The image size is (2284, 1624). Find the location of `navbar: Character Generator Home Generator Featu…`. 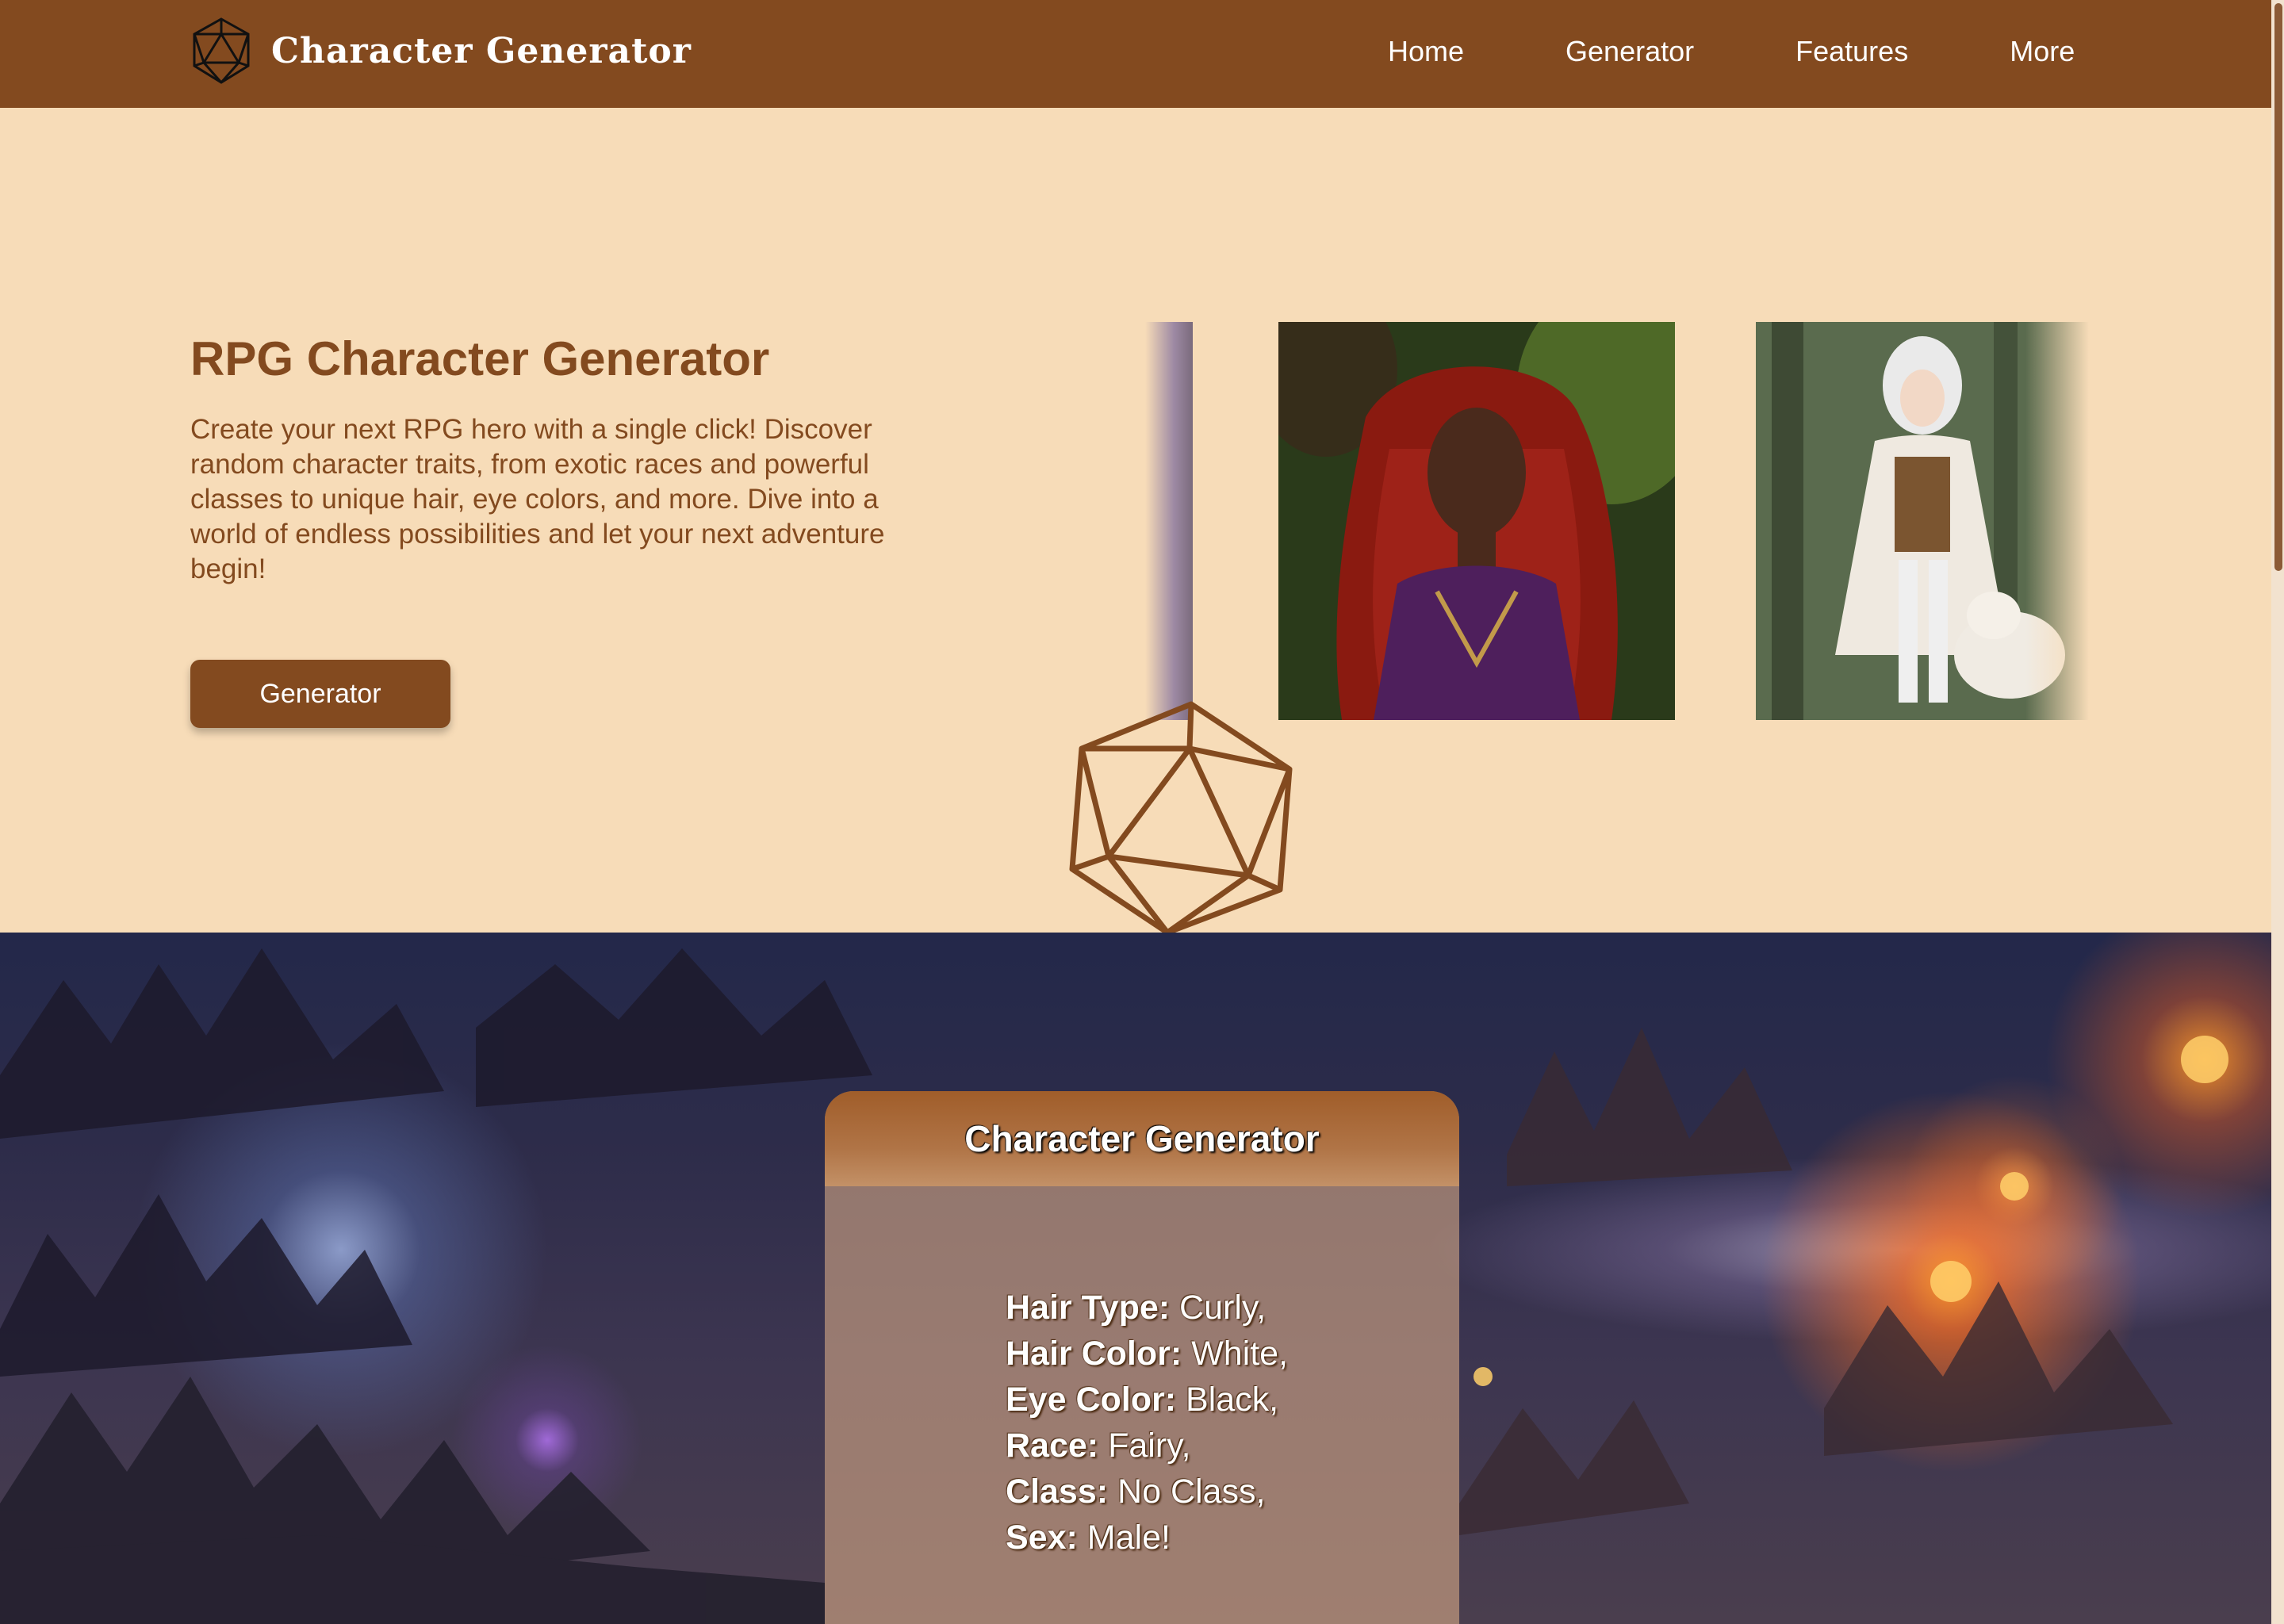

navbar: Character Generator Home Generator Featu… is located at coordinates (1135, 54).